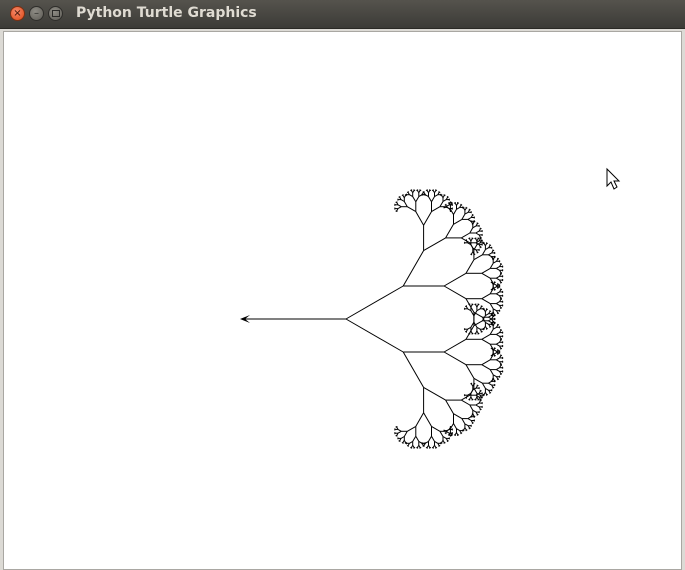 Image resolution: width=685 pixels, height=570 pixels. I want to click on close-button: ×, so click(17, 13).